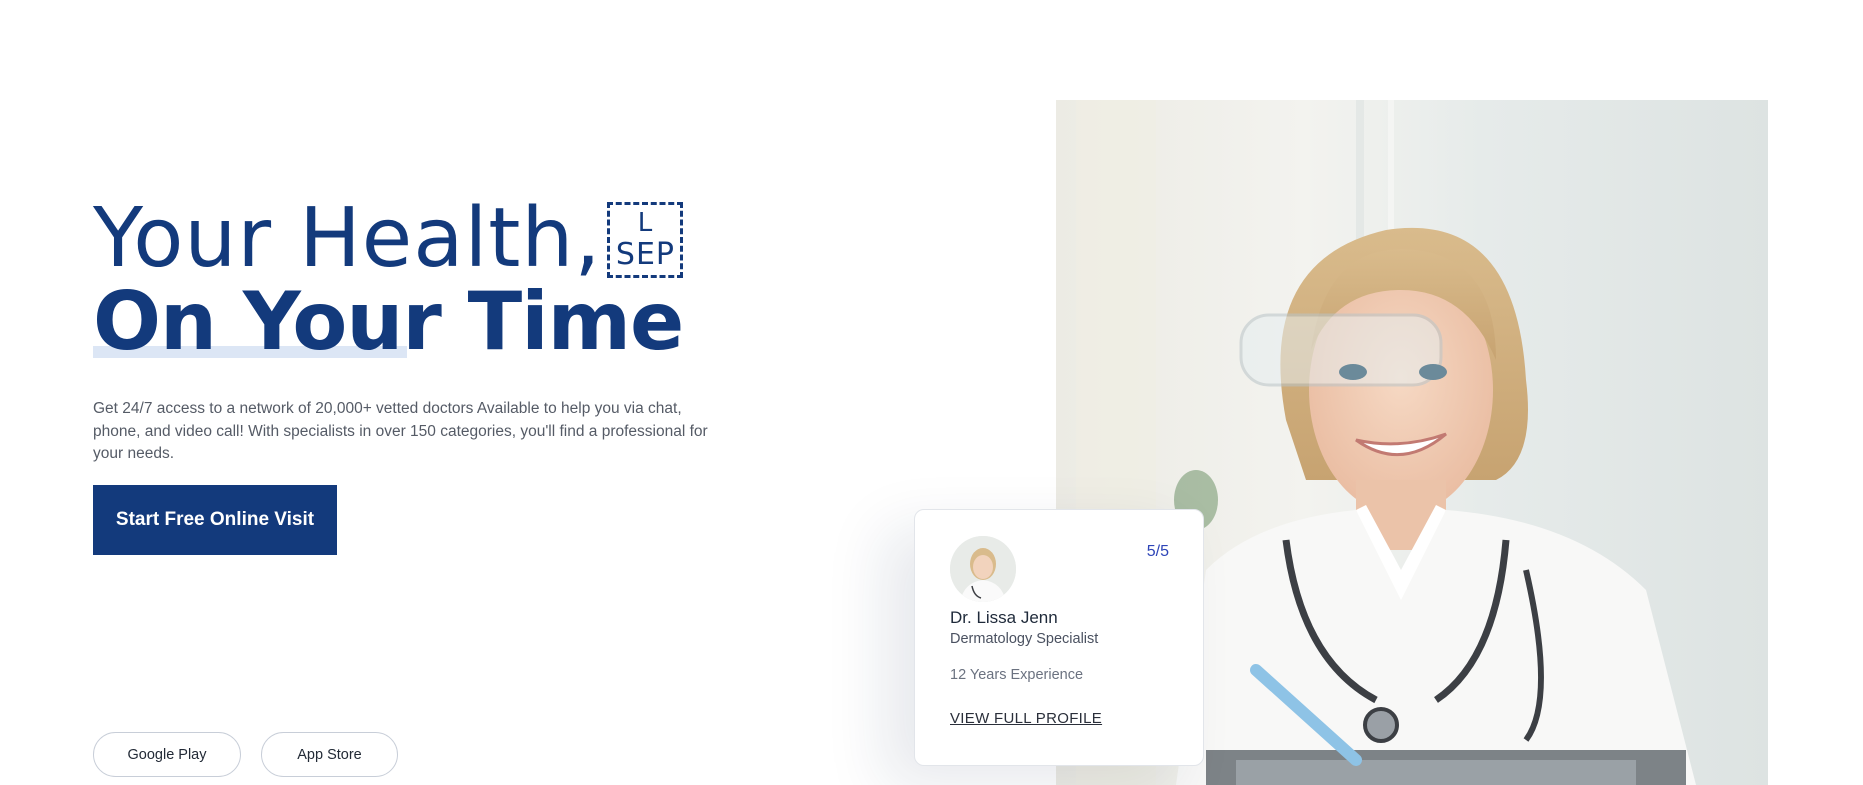 This screenshot has height=785, width=1863. Describe the element at coordinates (329, 754) in the screenshot. I see `app-store-button: App Store` at that location.